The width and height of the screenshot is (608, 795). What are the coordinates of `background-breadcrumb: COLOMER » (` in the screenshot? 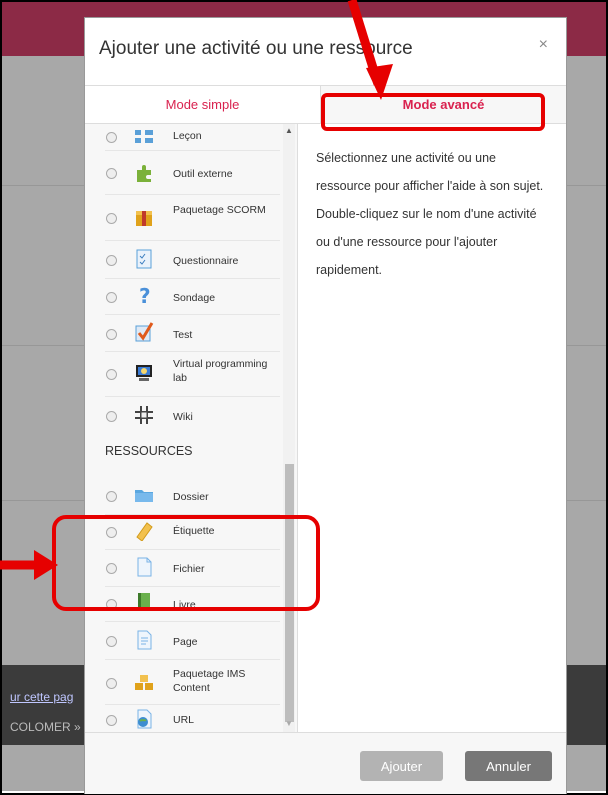 It's located at (49, 727).